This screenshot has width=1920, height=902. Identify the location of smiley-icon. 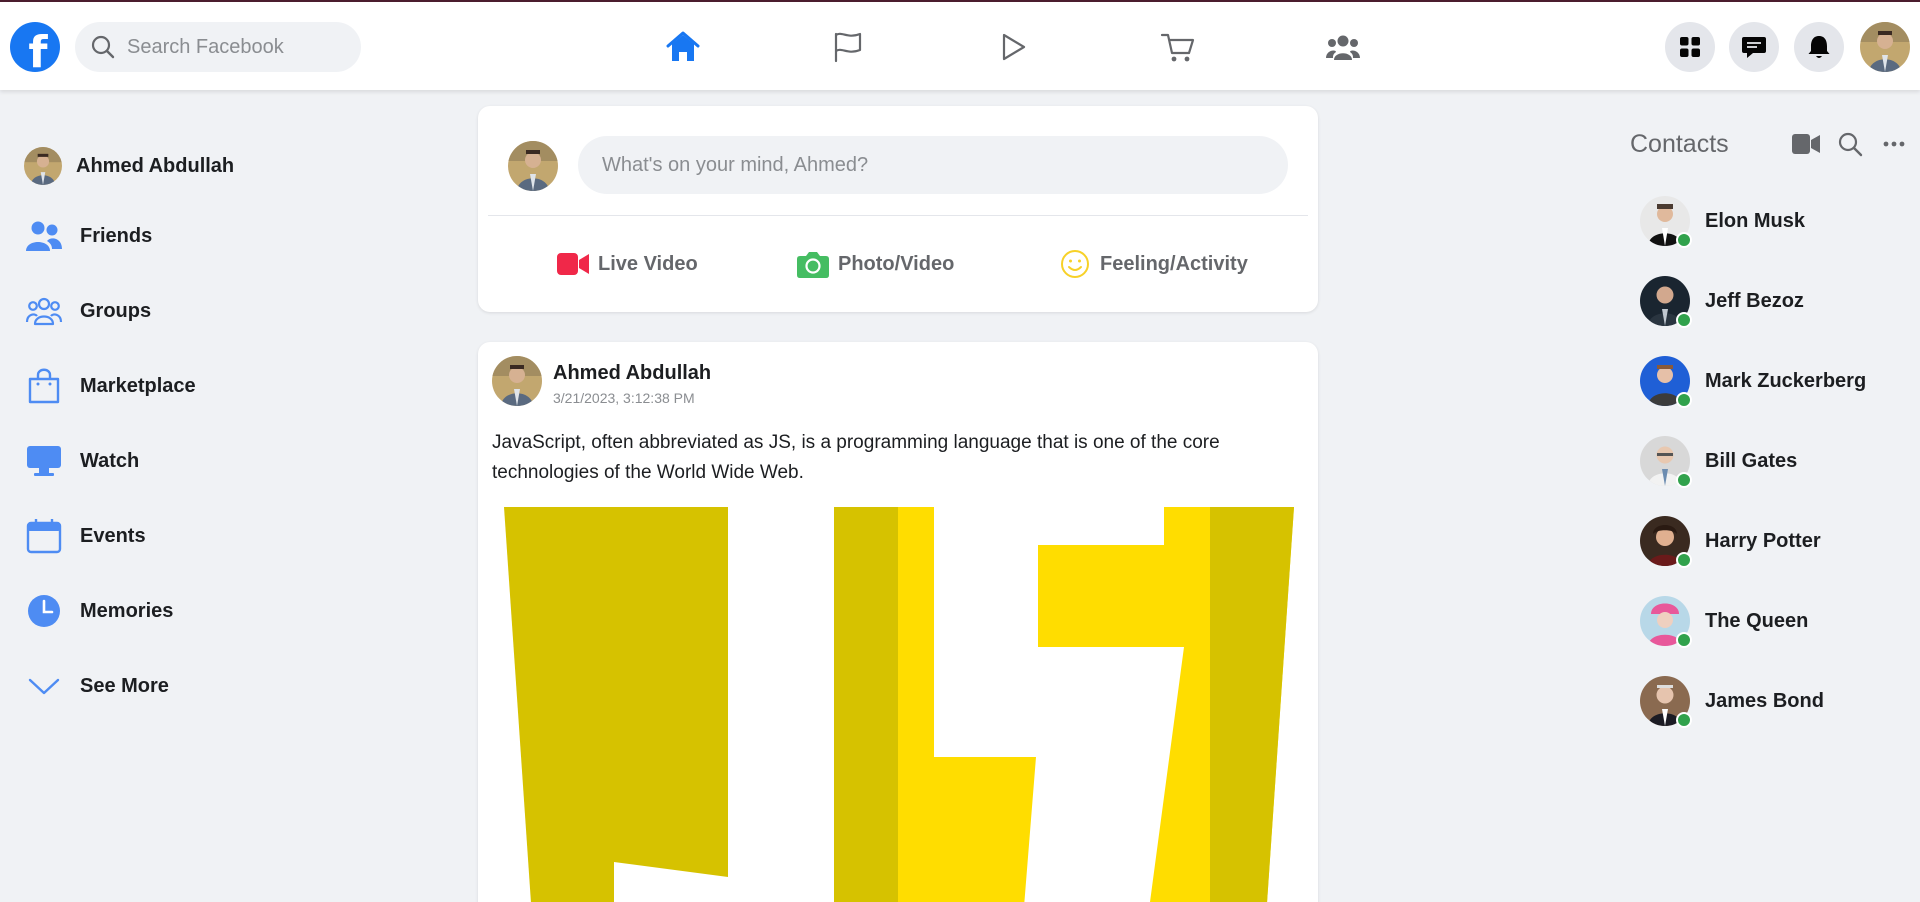
(1075, 264).